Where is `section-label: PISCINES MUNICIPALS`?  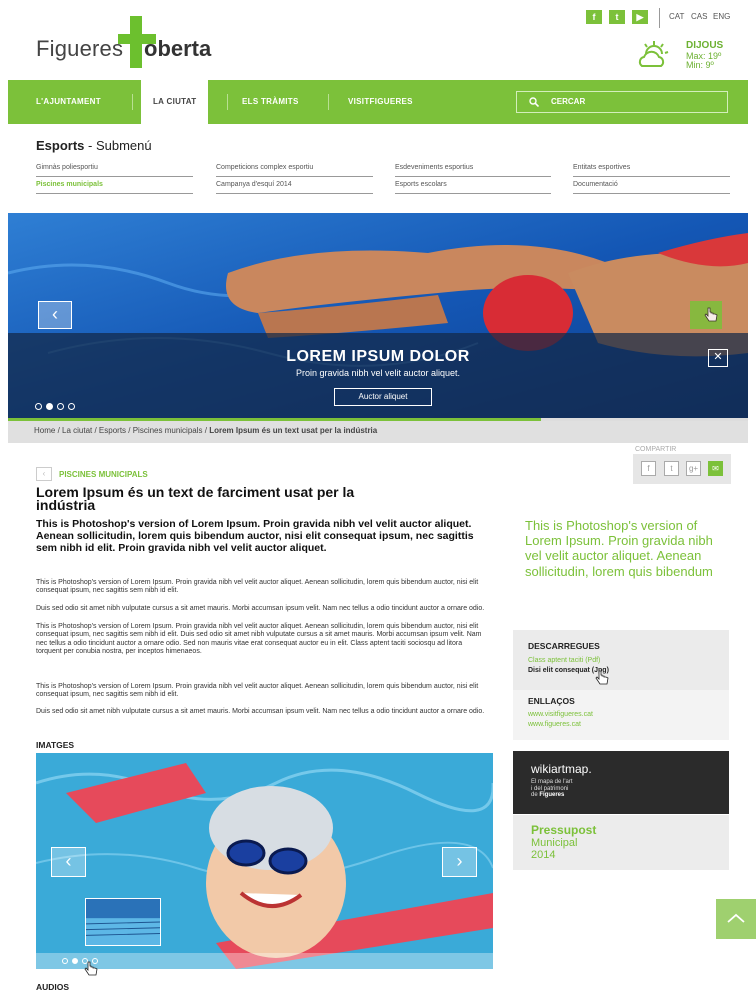 section-label: PISCINES MUNICIPALS is located at coordinates (103, 474).